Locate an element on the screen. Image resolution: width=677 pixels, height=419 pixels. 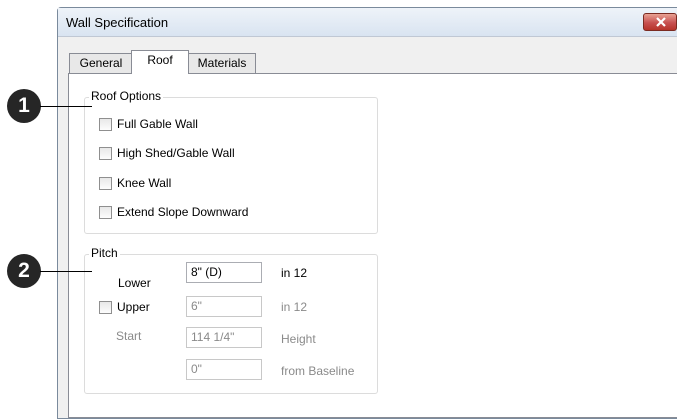
checkbox-label: Full Gable Wall is located at coordinates (157, 124).